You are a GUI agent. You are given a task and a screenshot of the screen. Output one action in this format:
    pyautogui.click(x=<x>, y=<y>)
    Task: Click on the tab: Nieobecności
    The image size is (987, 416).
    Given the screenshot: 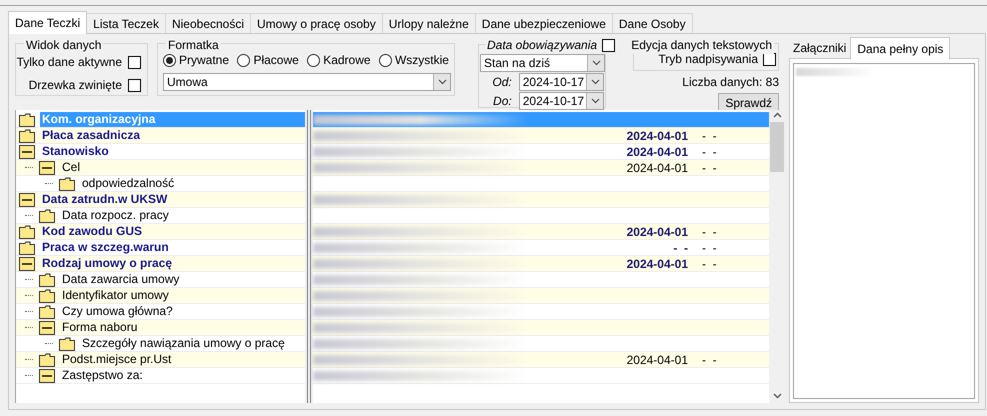 What is the action you would take?
    pyautogui.click(x=209, y=23)
    